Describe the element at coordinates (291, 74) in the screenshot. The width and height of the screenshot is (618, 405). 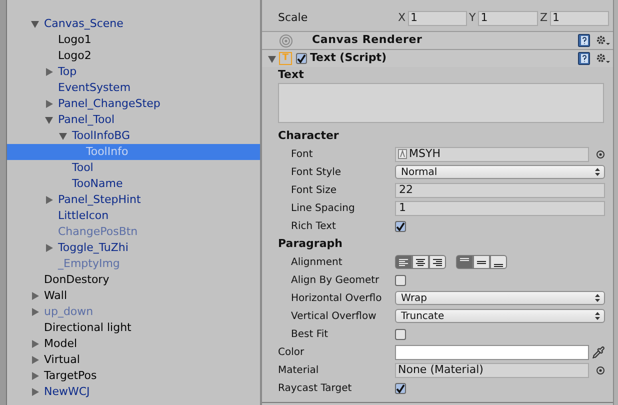
I see `text-label: Text` at that location.